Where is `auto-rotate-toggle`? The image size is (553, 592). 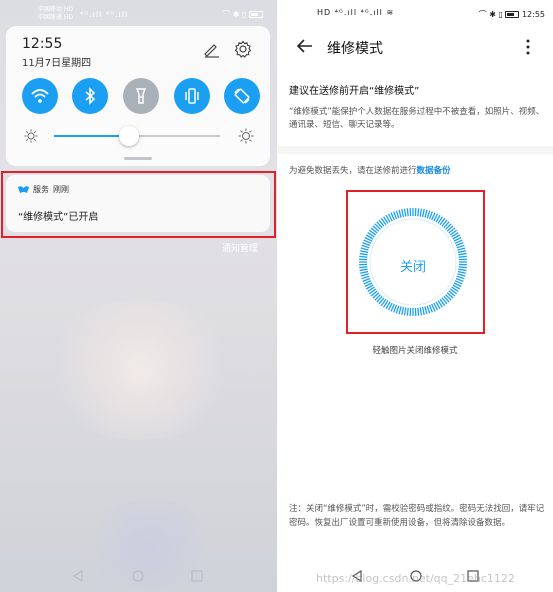 auto-rotate-toggle is located at coordinates (242, 96).